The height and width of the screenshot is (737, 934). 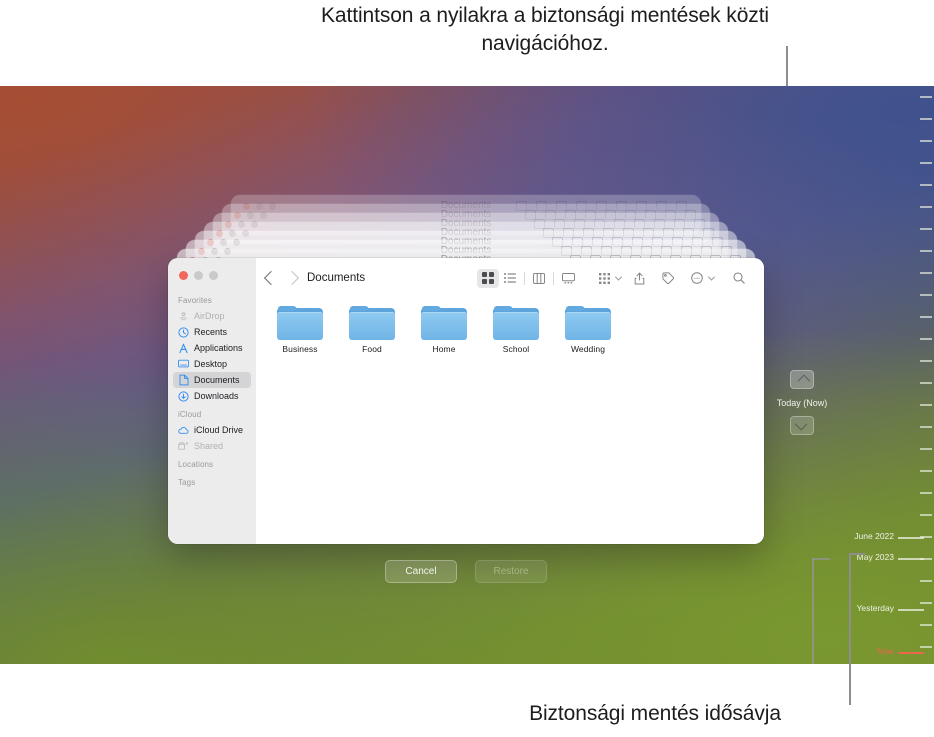 I want to click on list-view-icon, so click(x=510, y=278).